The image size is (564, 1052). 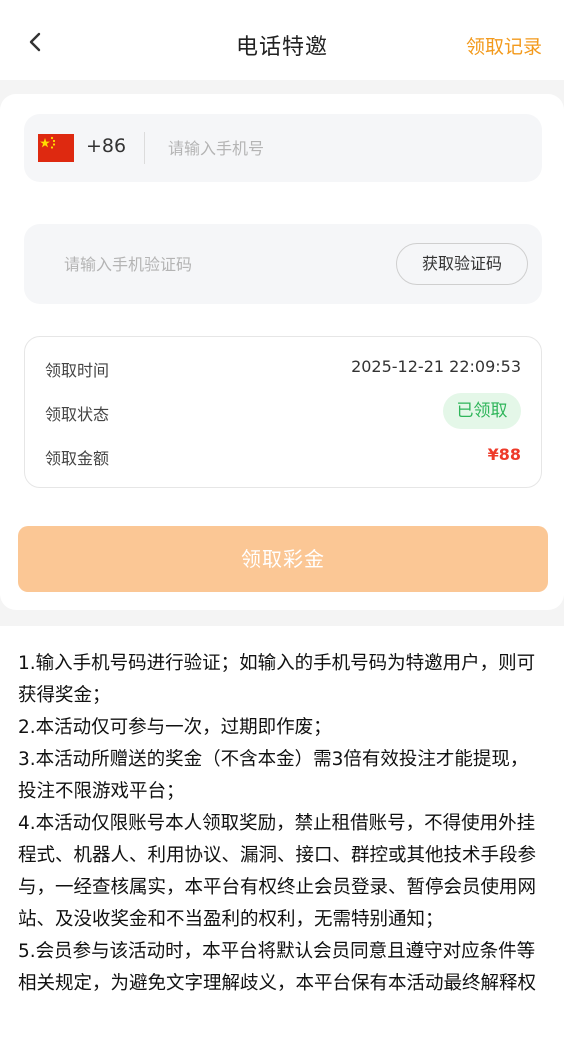 What do you see at coordinates (273, 775) in the screenshot?
I see `rule-item: 3.本活动所赠送的奖金（不含本金）需3倍有效投注才能提现，投注不限游戏平台；` at bounding box center [273, 775].